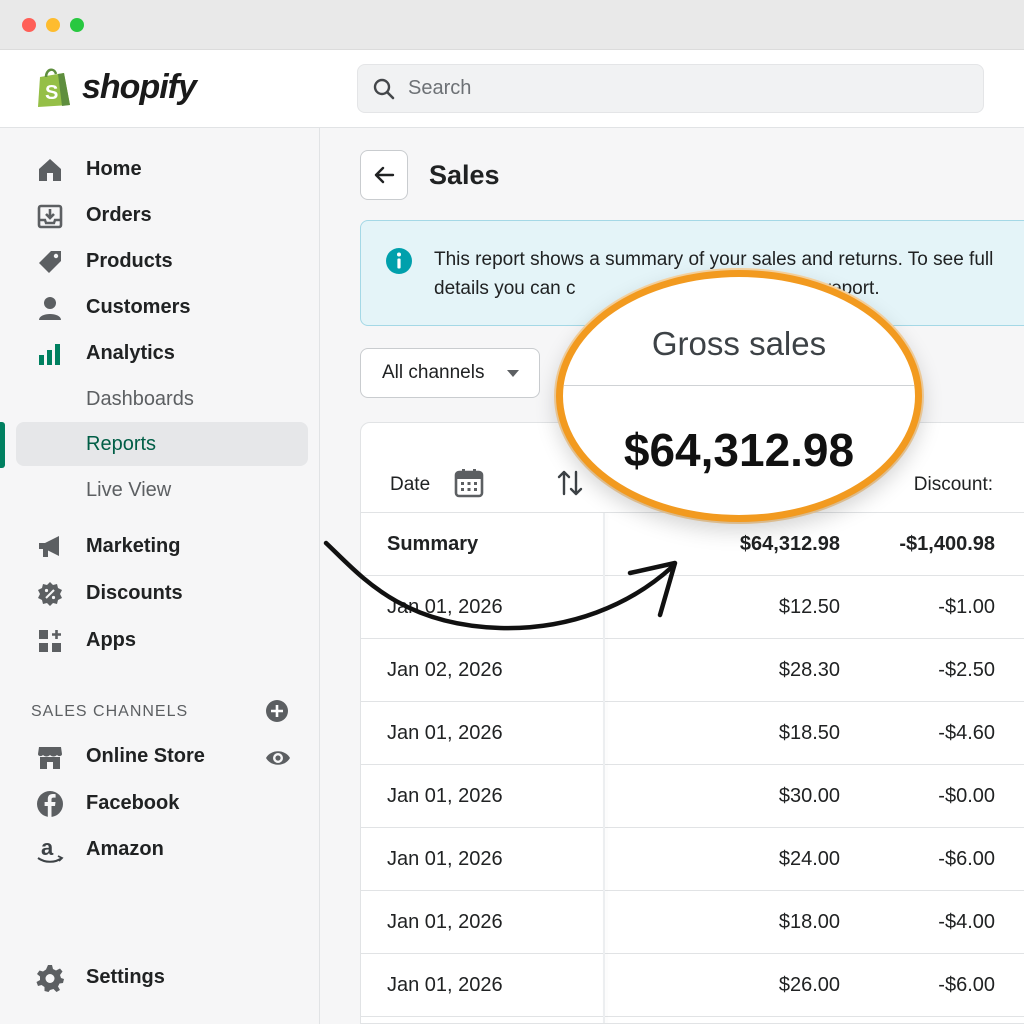 The width and height of the screenshot is (1024, 1024). Describe the element at coordinates (119, 214) in the screenshot. I see `sidebar-item-label: Orders` at that location.